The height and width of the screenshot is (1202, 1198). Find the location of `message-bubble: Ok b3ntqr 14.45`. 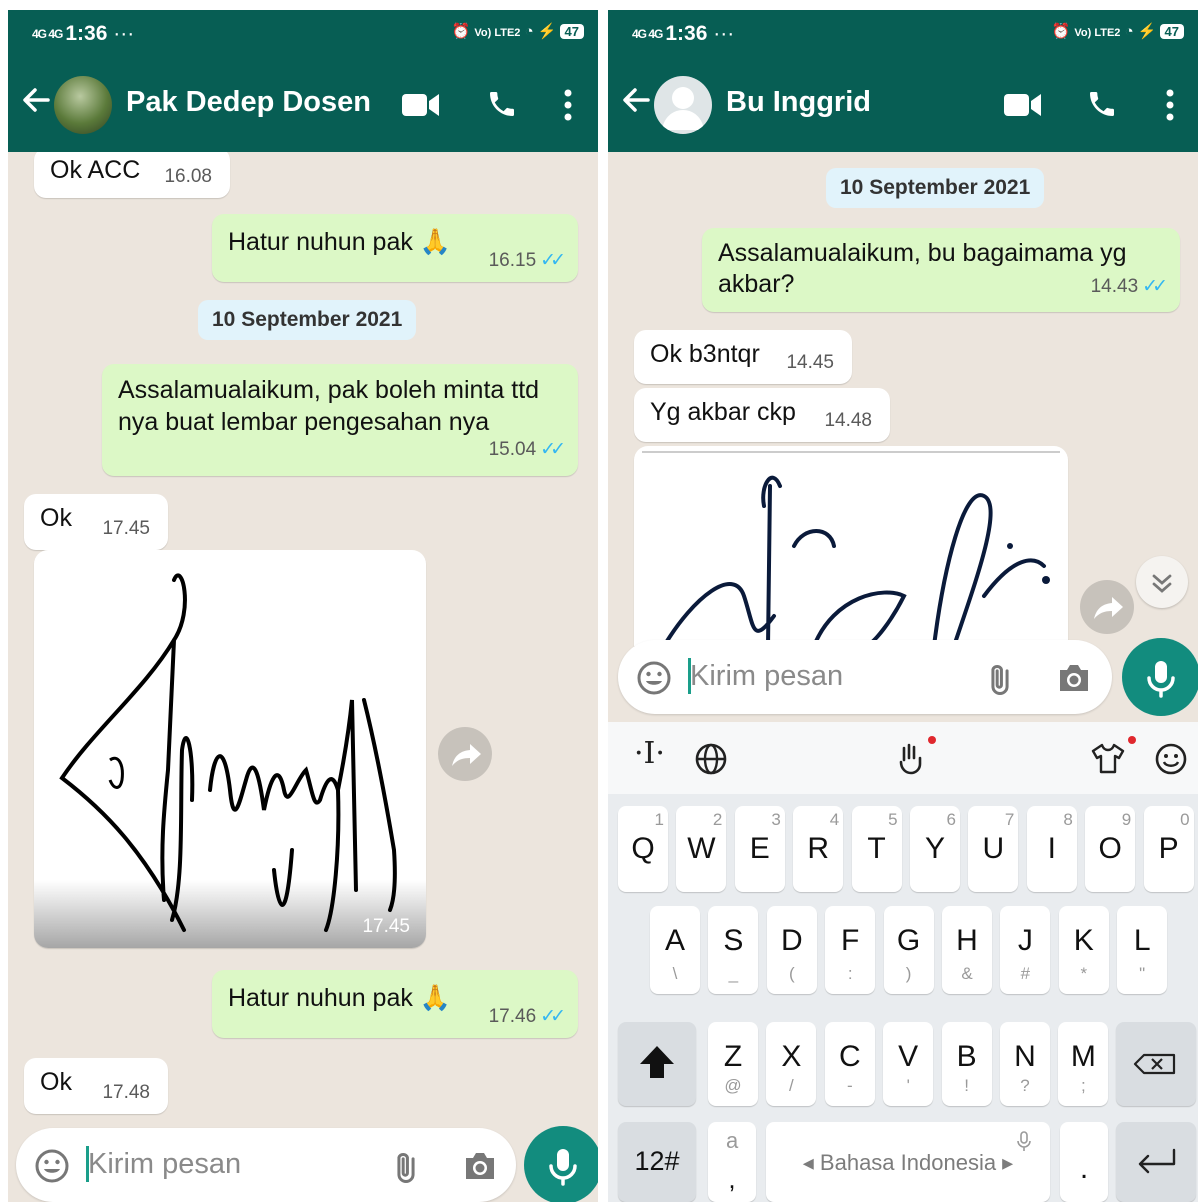

message-bubble: Ok b3ntqr 14.45 is located at coordinates (743, 357).